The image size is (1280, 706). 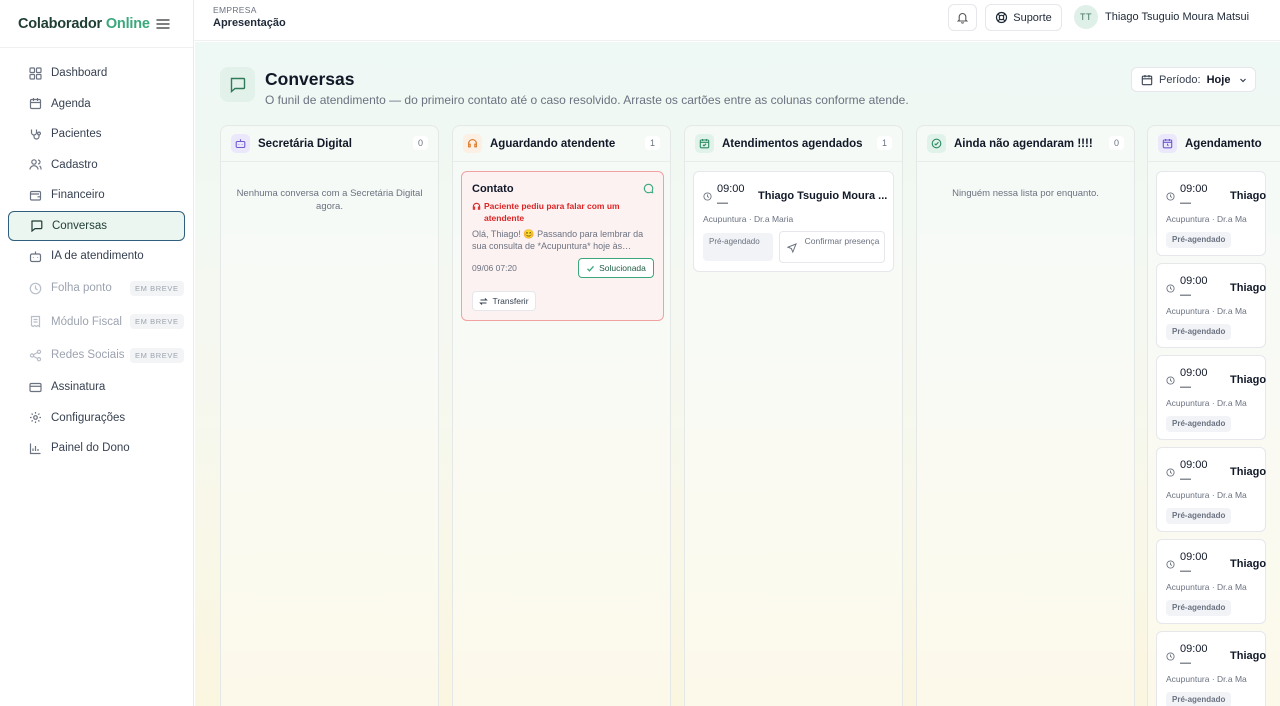 I want to click on brand-logo: Colaborador Online, so click(x=84, y=24).